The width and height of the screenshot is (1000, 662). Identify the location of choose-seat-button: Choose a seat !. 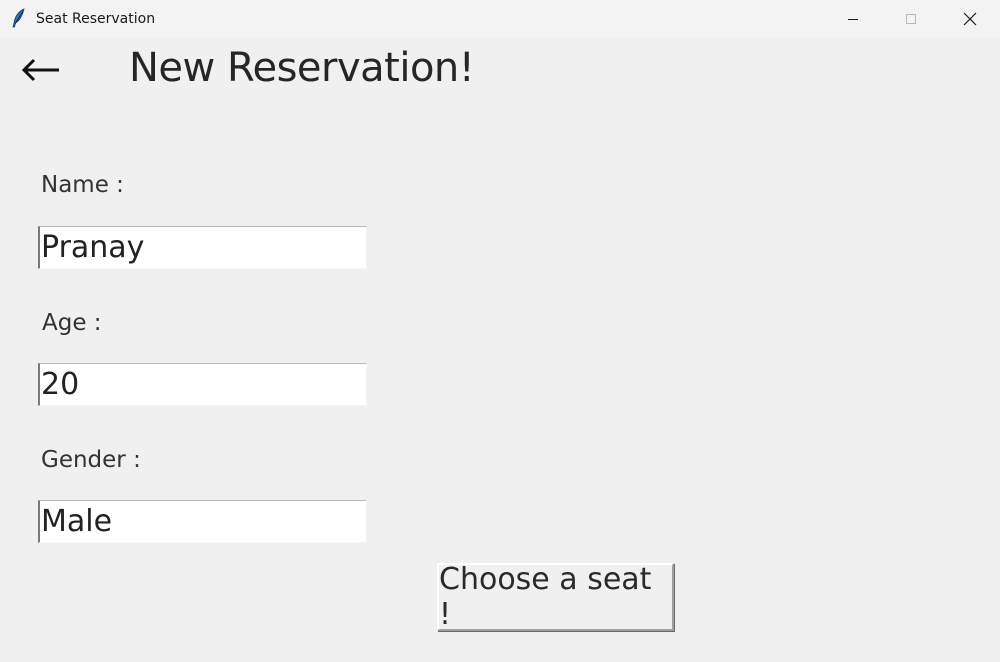
(555, 597).